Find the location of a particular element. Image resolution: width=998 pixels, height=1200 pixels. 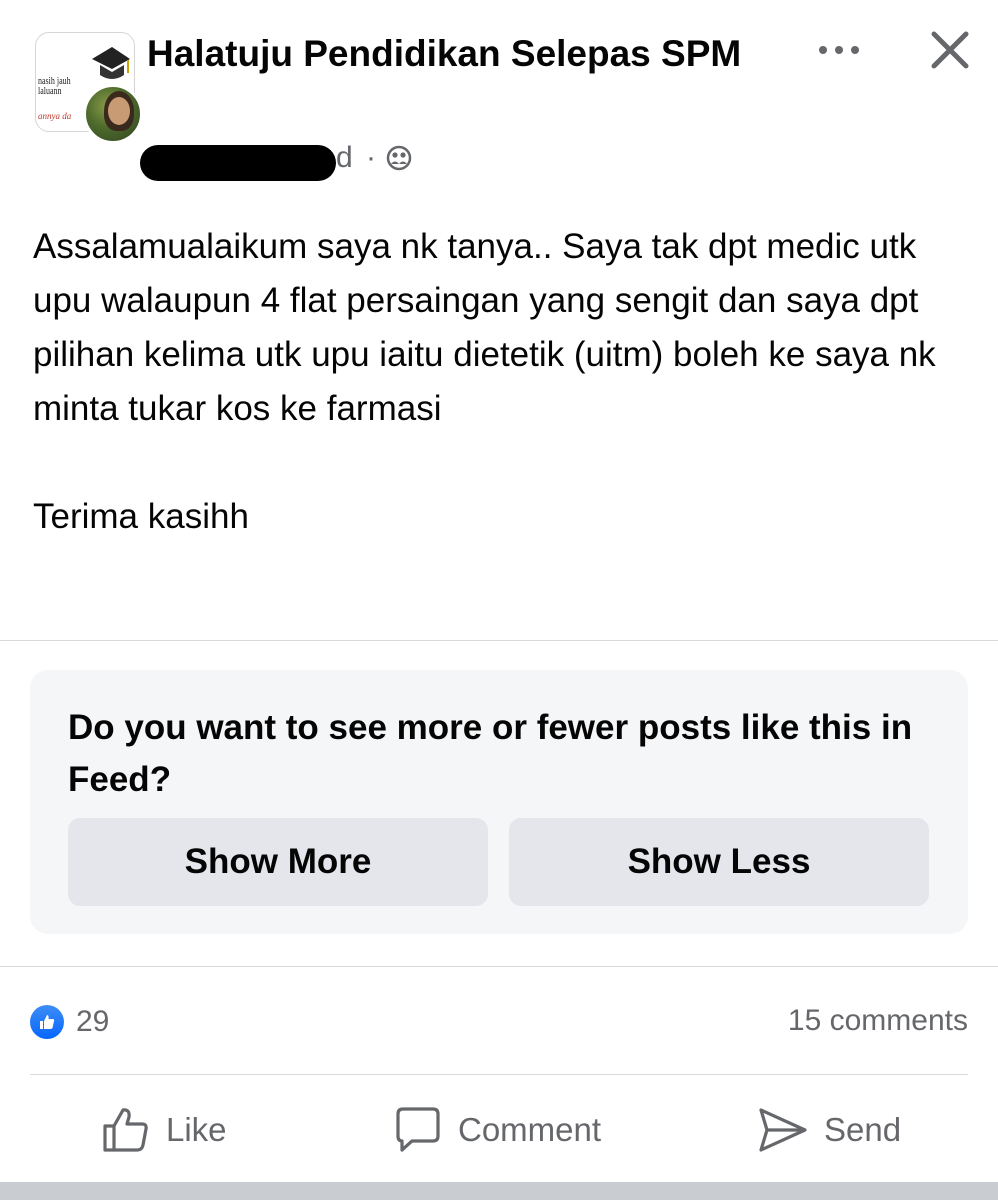

send-button: Send is located at coordinates (828, 1130).